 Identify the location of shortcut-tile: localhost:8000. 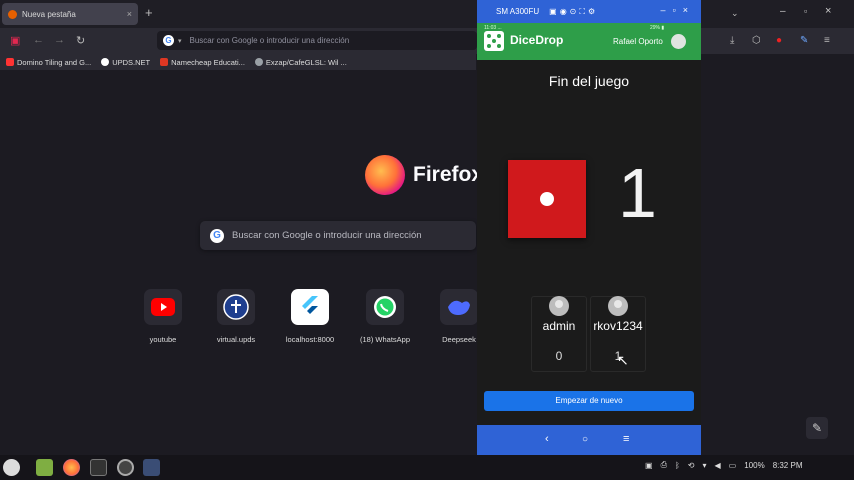
(310, 316).